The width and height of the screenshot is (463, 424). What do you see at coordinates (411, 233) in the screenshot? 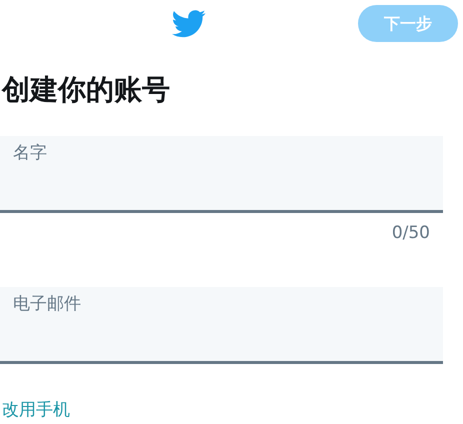
I see `character-counter: 0/50` at bounding box center [411, 233].